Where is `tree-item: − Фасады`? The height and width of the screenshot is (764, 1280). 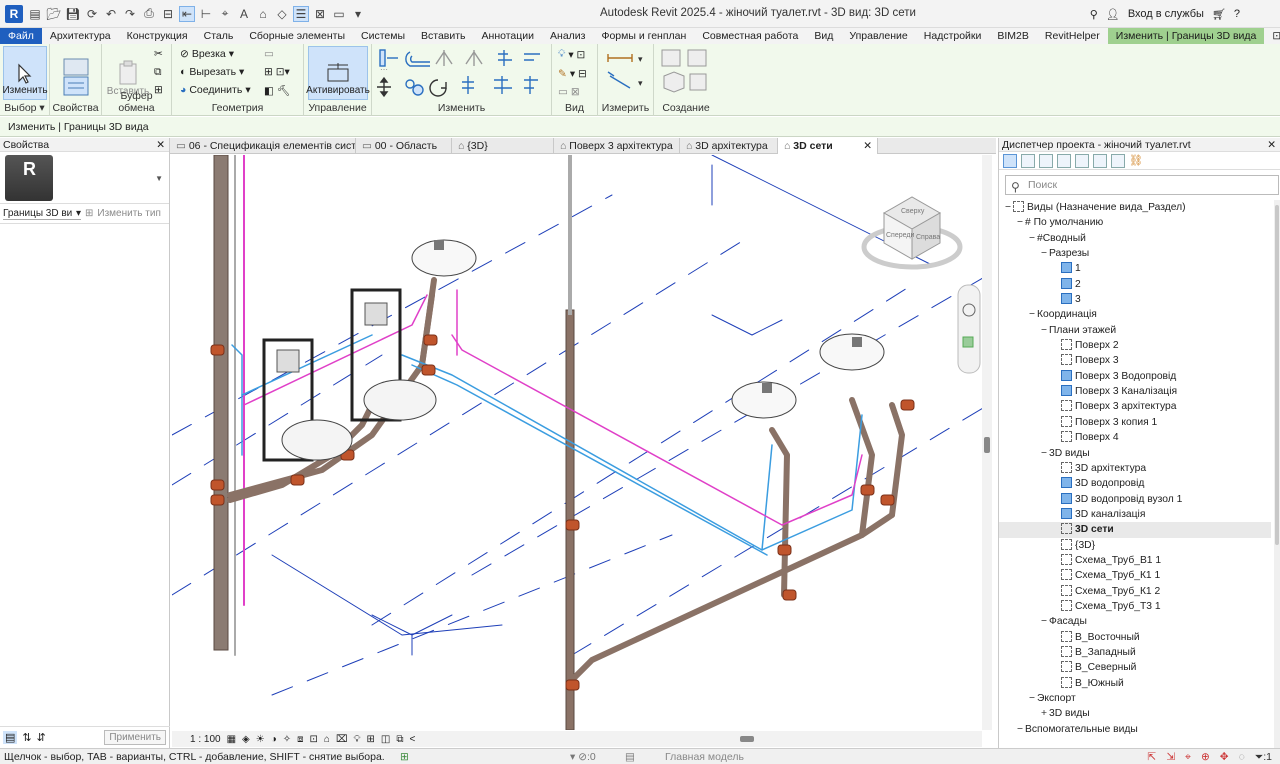 tree-item: − Фасады is located at coordinates (1135, 621).